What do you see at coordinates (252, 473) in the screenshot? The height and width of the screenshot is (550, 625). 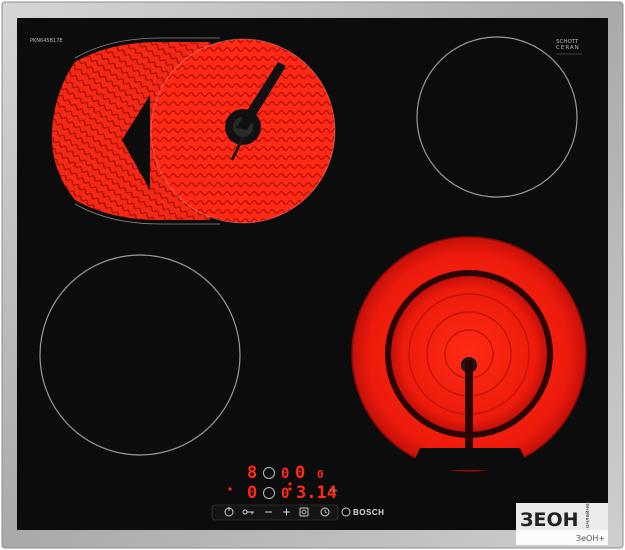 I see `display-zone-a: 8` at bounding box center [252, 473].